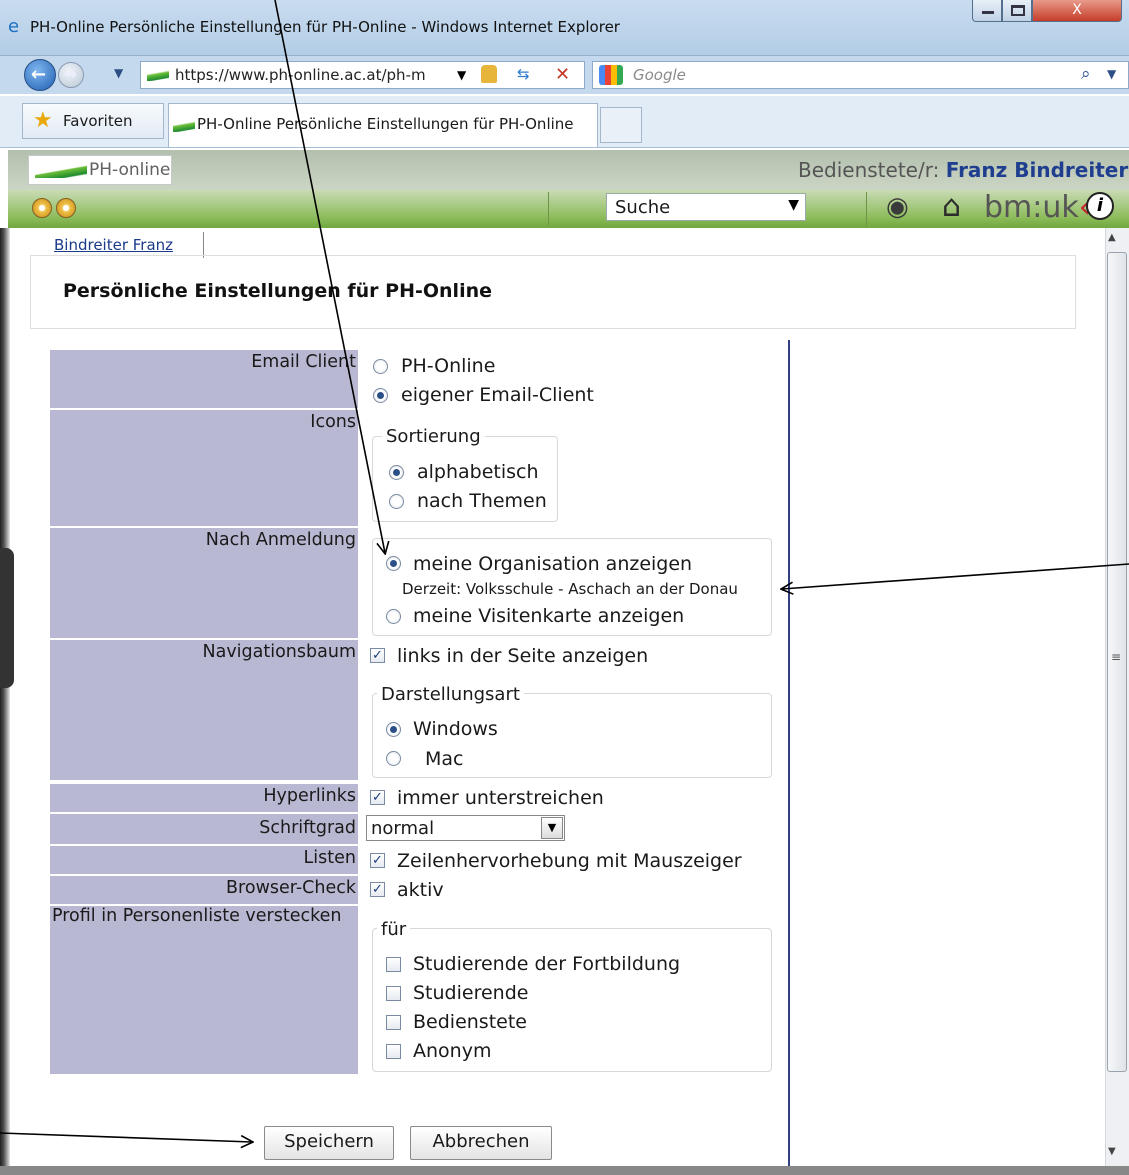 The width and height of the screenshot is (1129, 1175). Describe the element at coordinates (482, 501) in the screenshot. I see `option-icons-nach-themen: nach Themen` at that location.